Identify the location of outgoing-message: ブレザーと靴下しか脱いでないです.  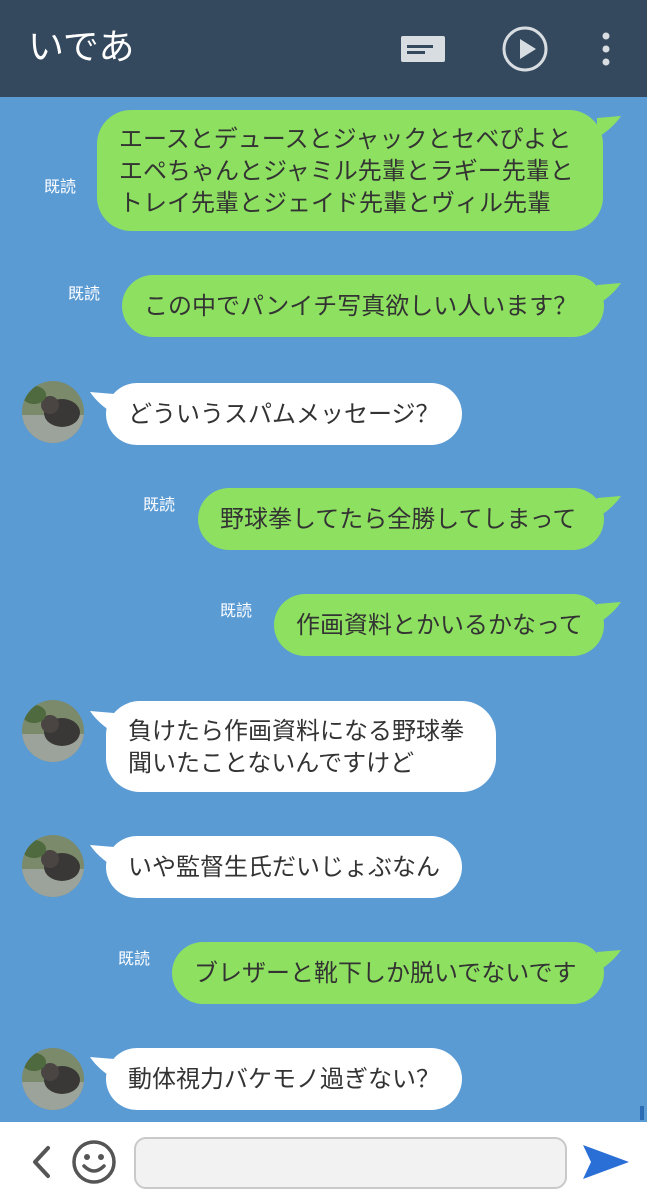
(388, 973).